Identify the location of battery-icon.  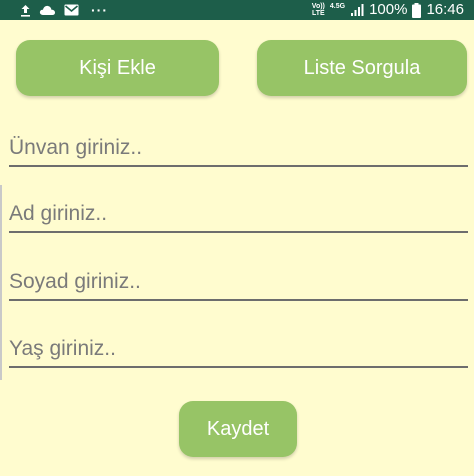
(417, 10).